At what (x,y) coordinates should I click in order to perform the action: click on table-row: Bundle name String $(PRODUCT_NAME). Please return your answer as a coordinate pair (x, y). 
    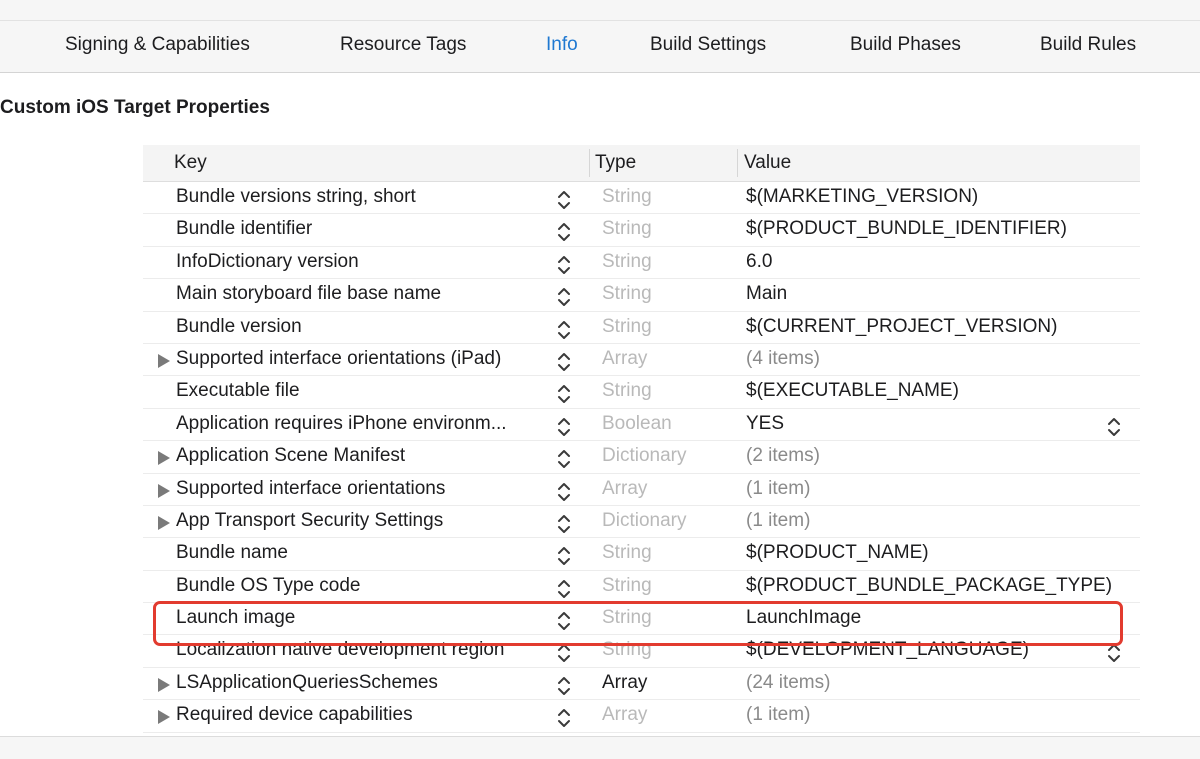
    Looking at the image, I should click on (641, 554).